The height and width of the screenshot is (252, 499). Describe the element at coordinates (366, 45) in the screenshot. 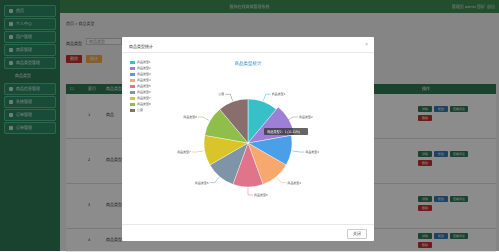

I see `close-icon: ×` at that location.